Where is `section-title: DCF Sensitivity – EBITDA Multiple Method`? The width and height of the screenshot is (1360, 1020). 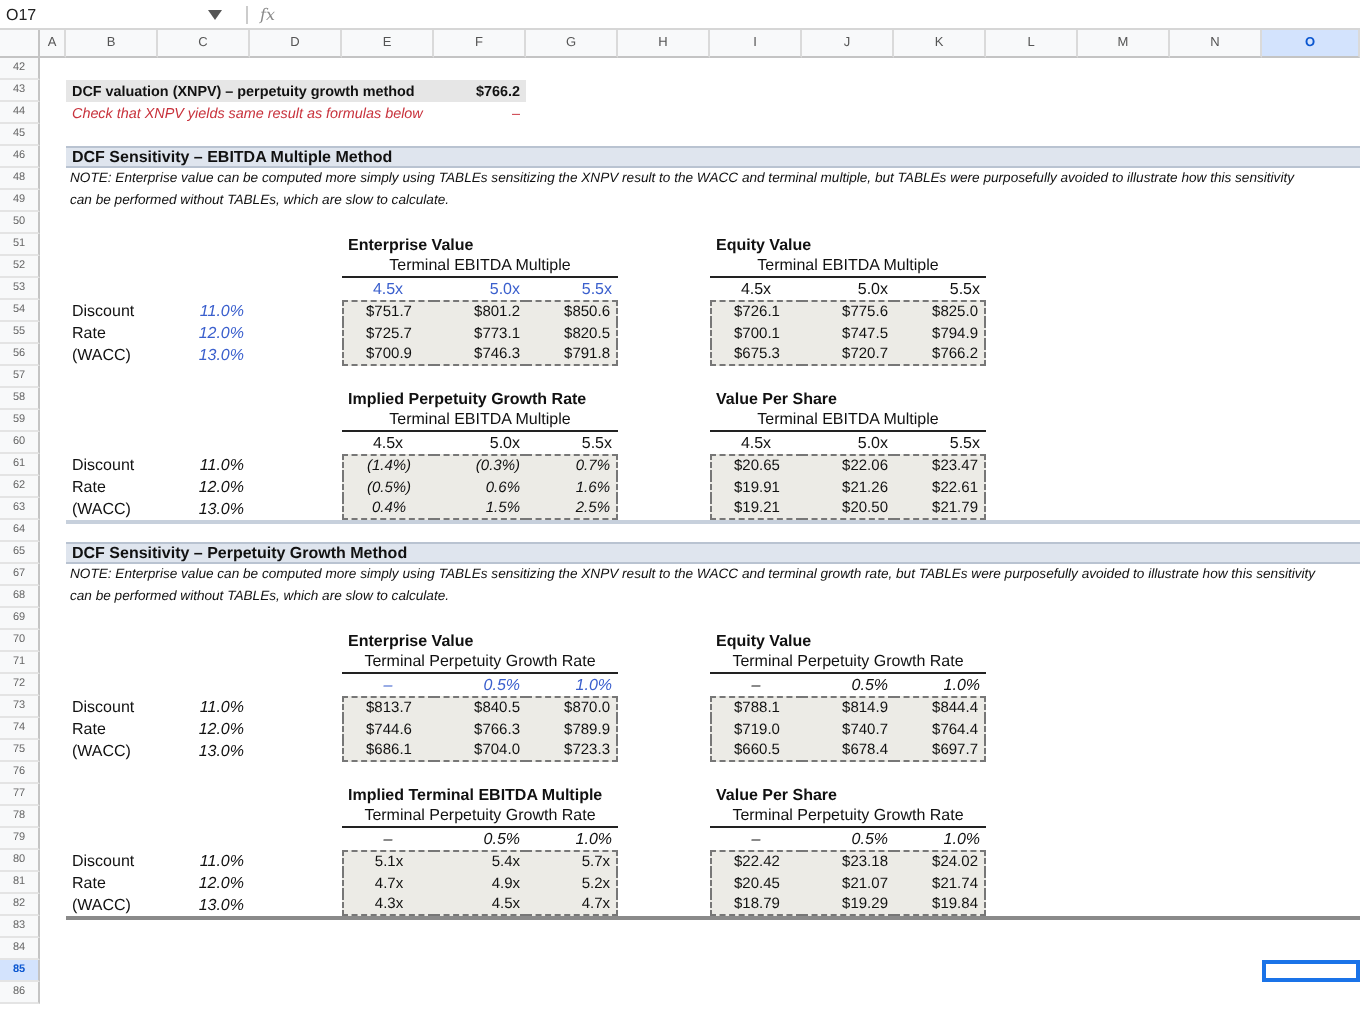 section-title: DCF Sensitivity – EBITDA Multiple Method is located at coordinates (713, 157).